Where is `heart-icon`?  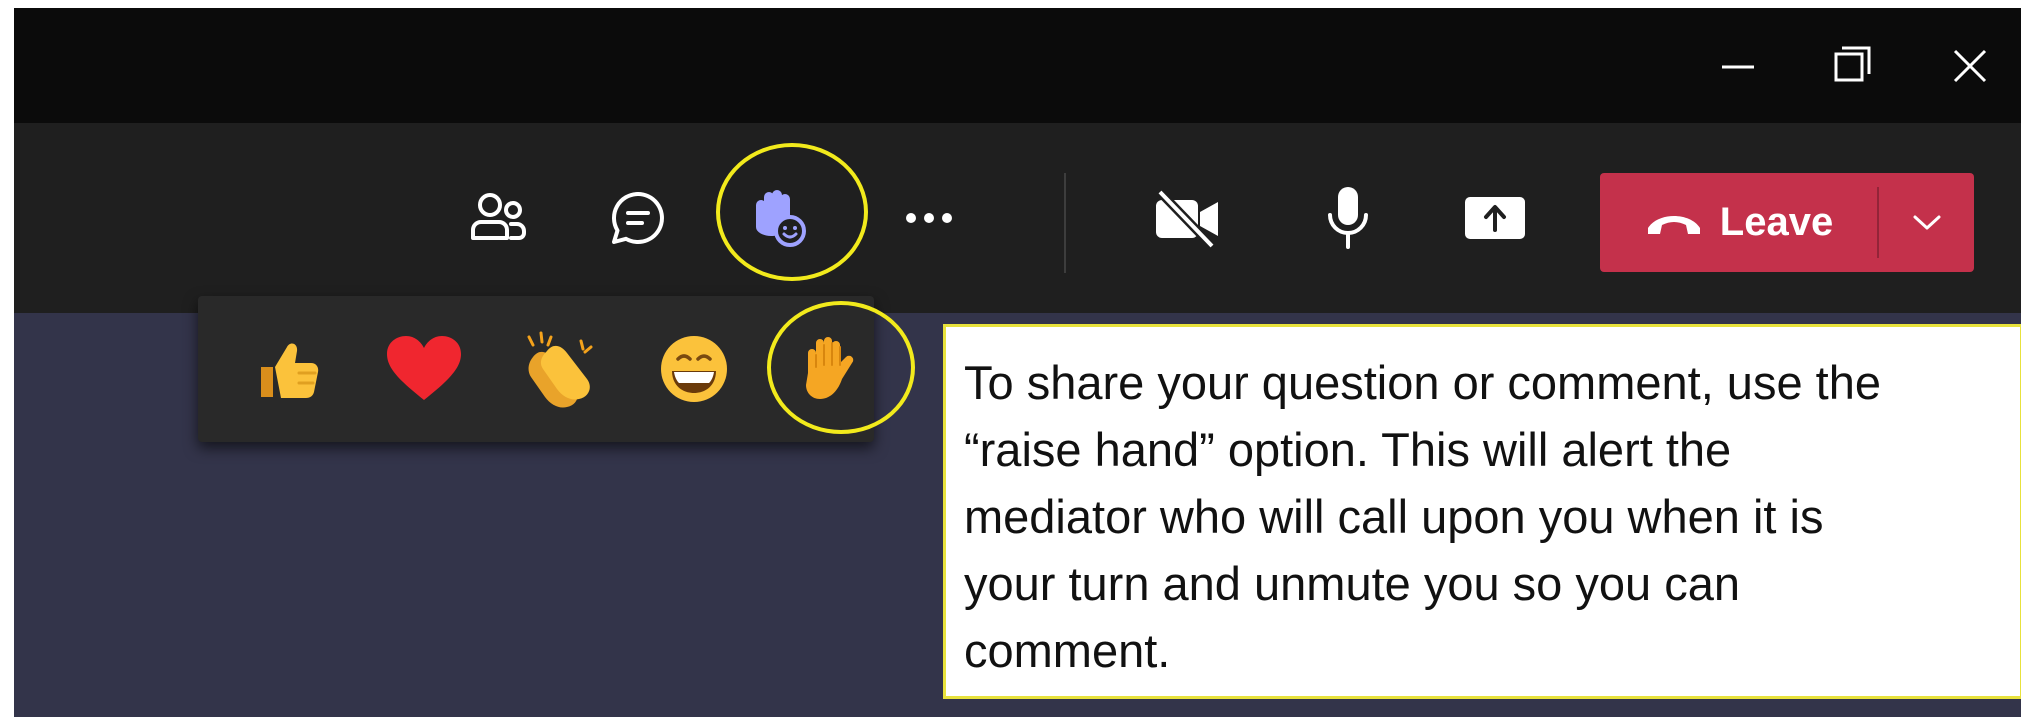
heart-icon is located at coordinates (424, 368).